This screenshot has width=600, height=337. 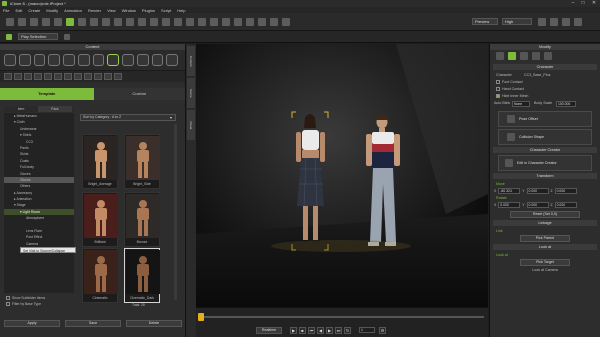 I want to click on menu-file: File, so click(x=6, y=10).